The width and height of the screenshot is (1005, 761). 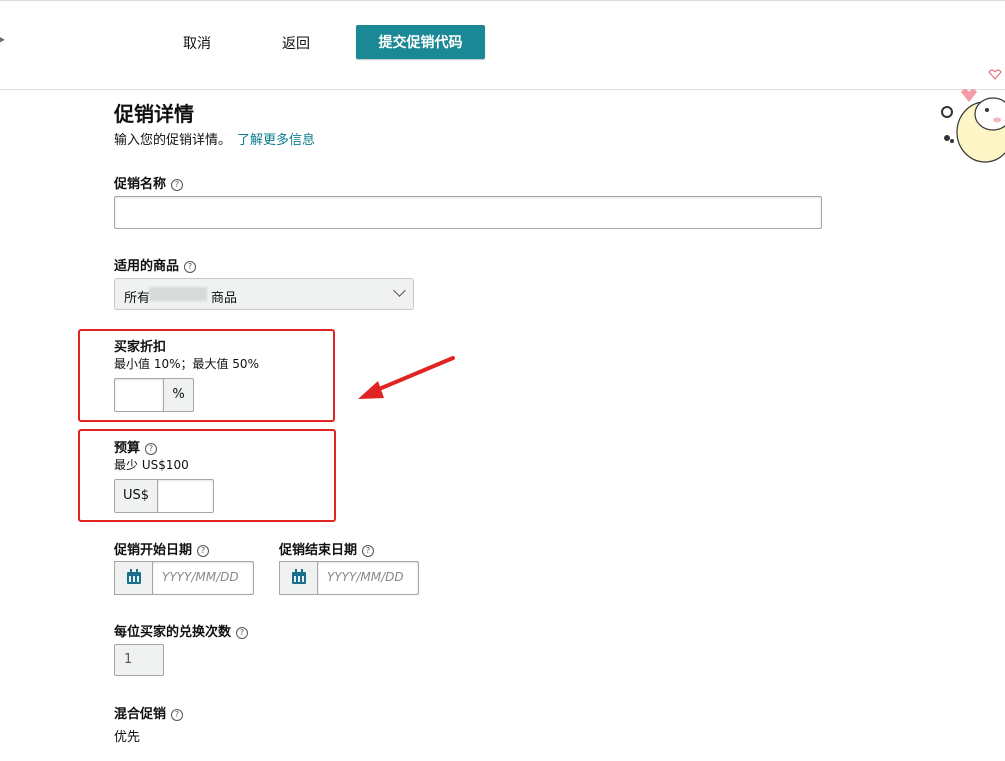 I want to click on cancel-button: 取消, so click(x=197, y=43).